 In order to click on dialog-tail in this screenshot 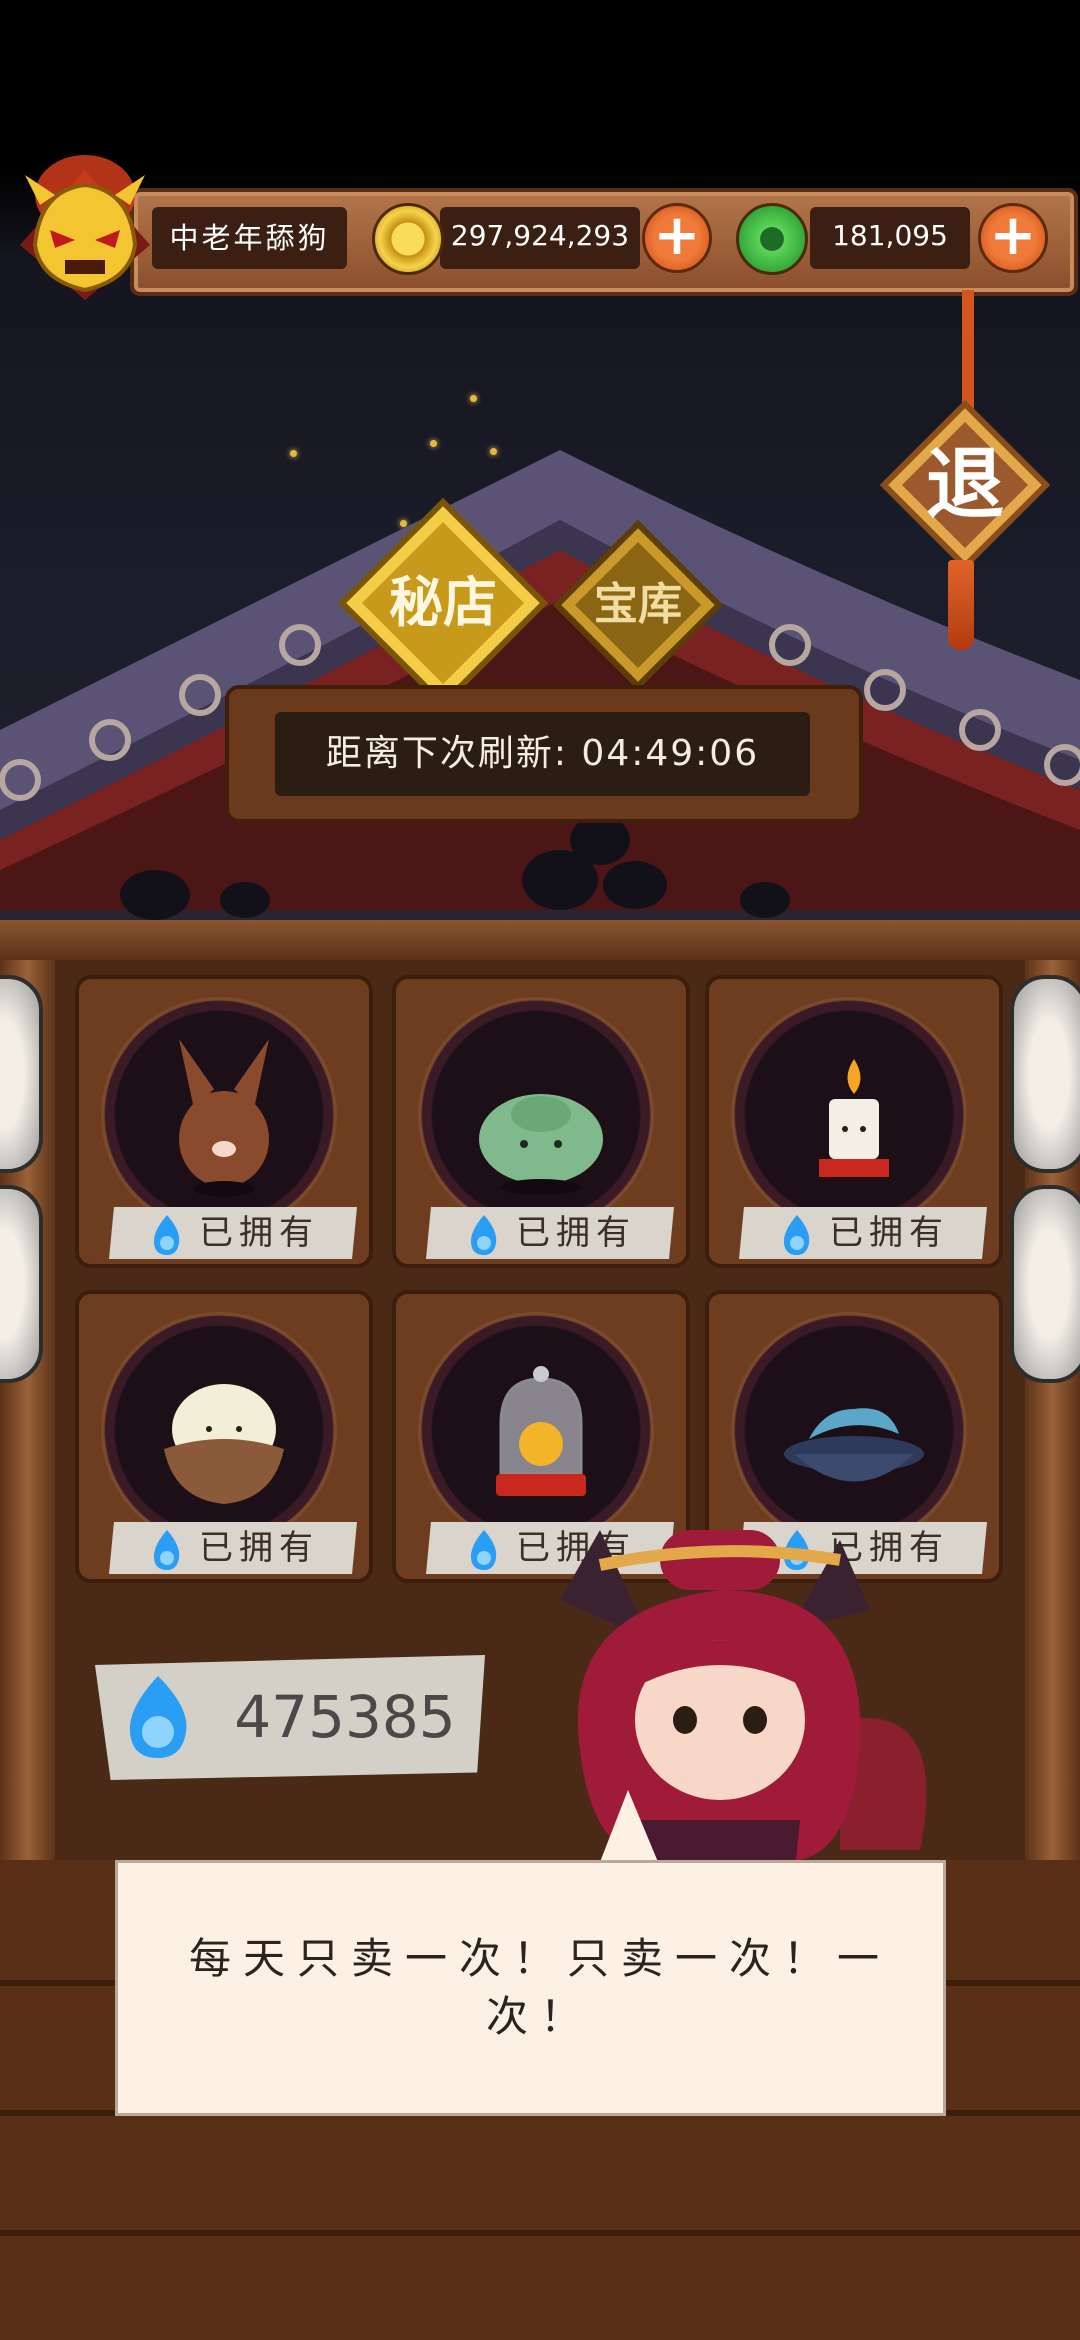, I will do `click(629, 1826)`.